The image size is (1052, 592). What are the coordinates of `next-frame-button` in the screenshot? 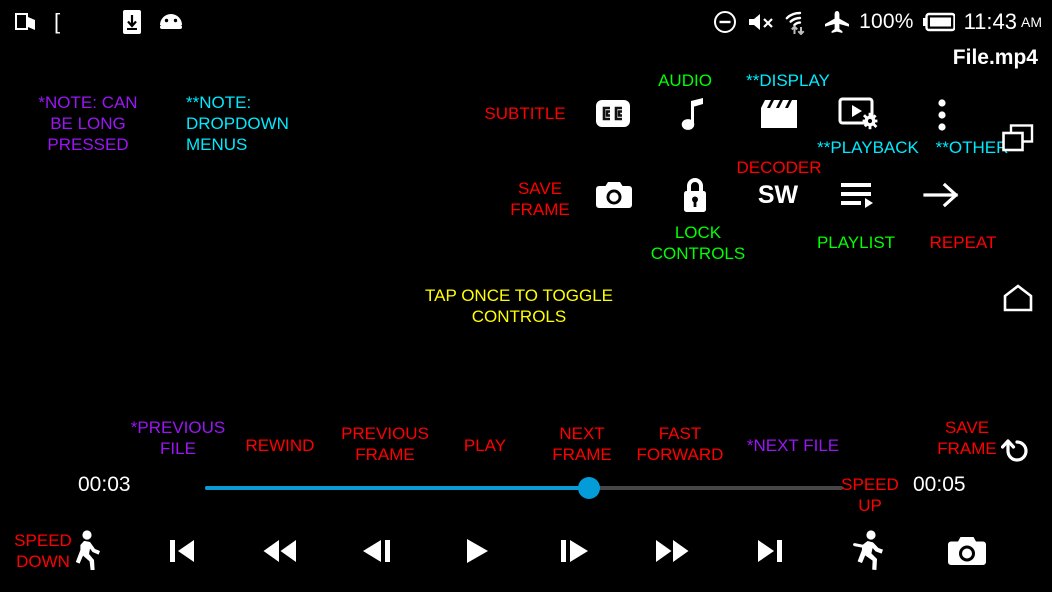 It's located at (574, 553).